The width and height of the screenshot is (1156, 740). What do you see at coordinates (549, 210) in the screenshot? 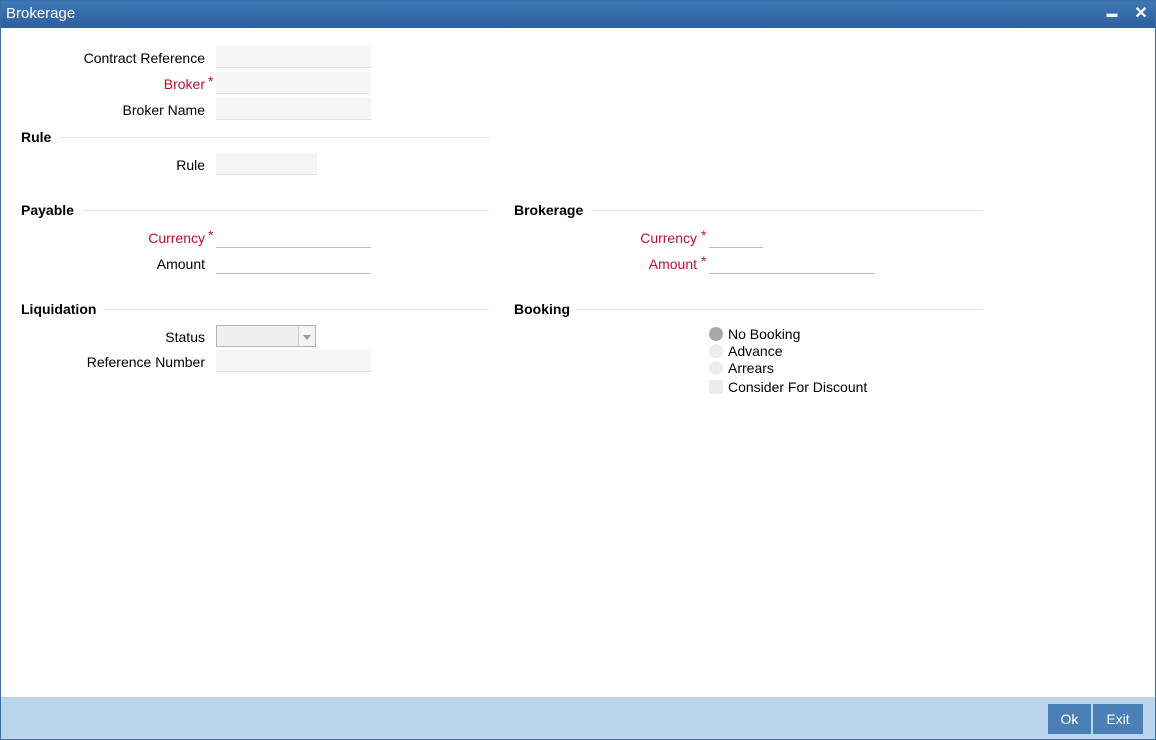
I see `brokerage-section-title: Brokerage` at bounding box center [549, 210].